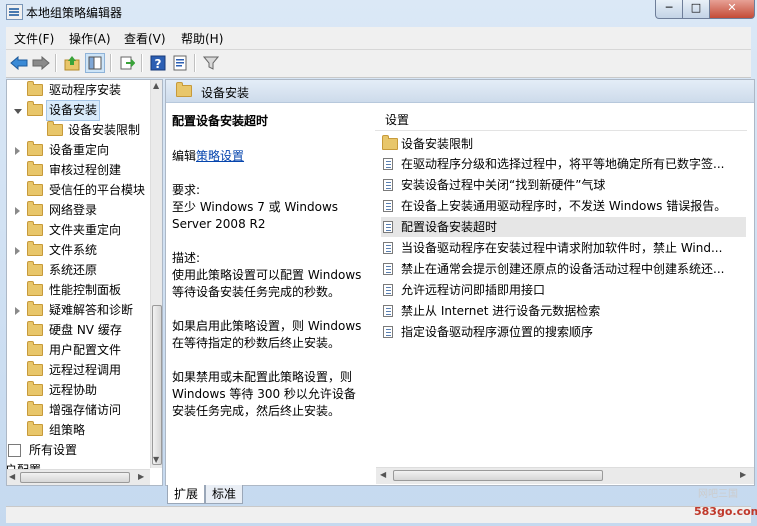 The width and height of the screenshot is (757, 526). What do you see at coordinates (180, 63) in the screenshot?
I see `properties-icon` at bounding box center [180, 63].